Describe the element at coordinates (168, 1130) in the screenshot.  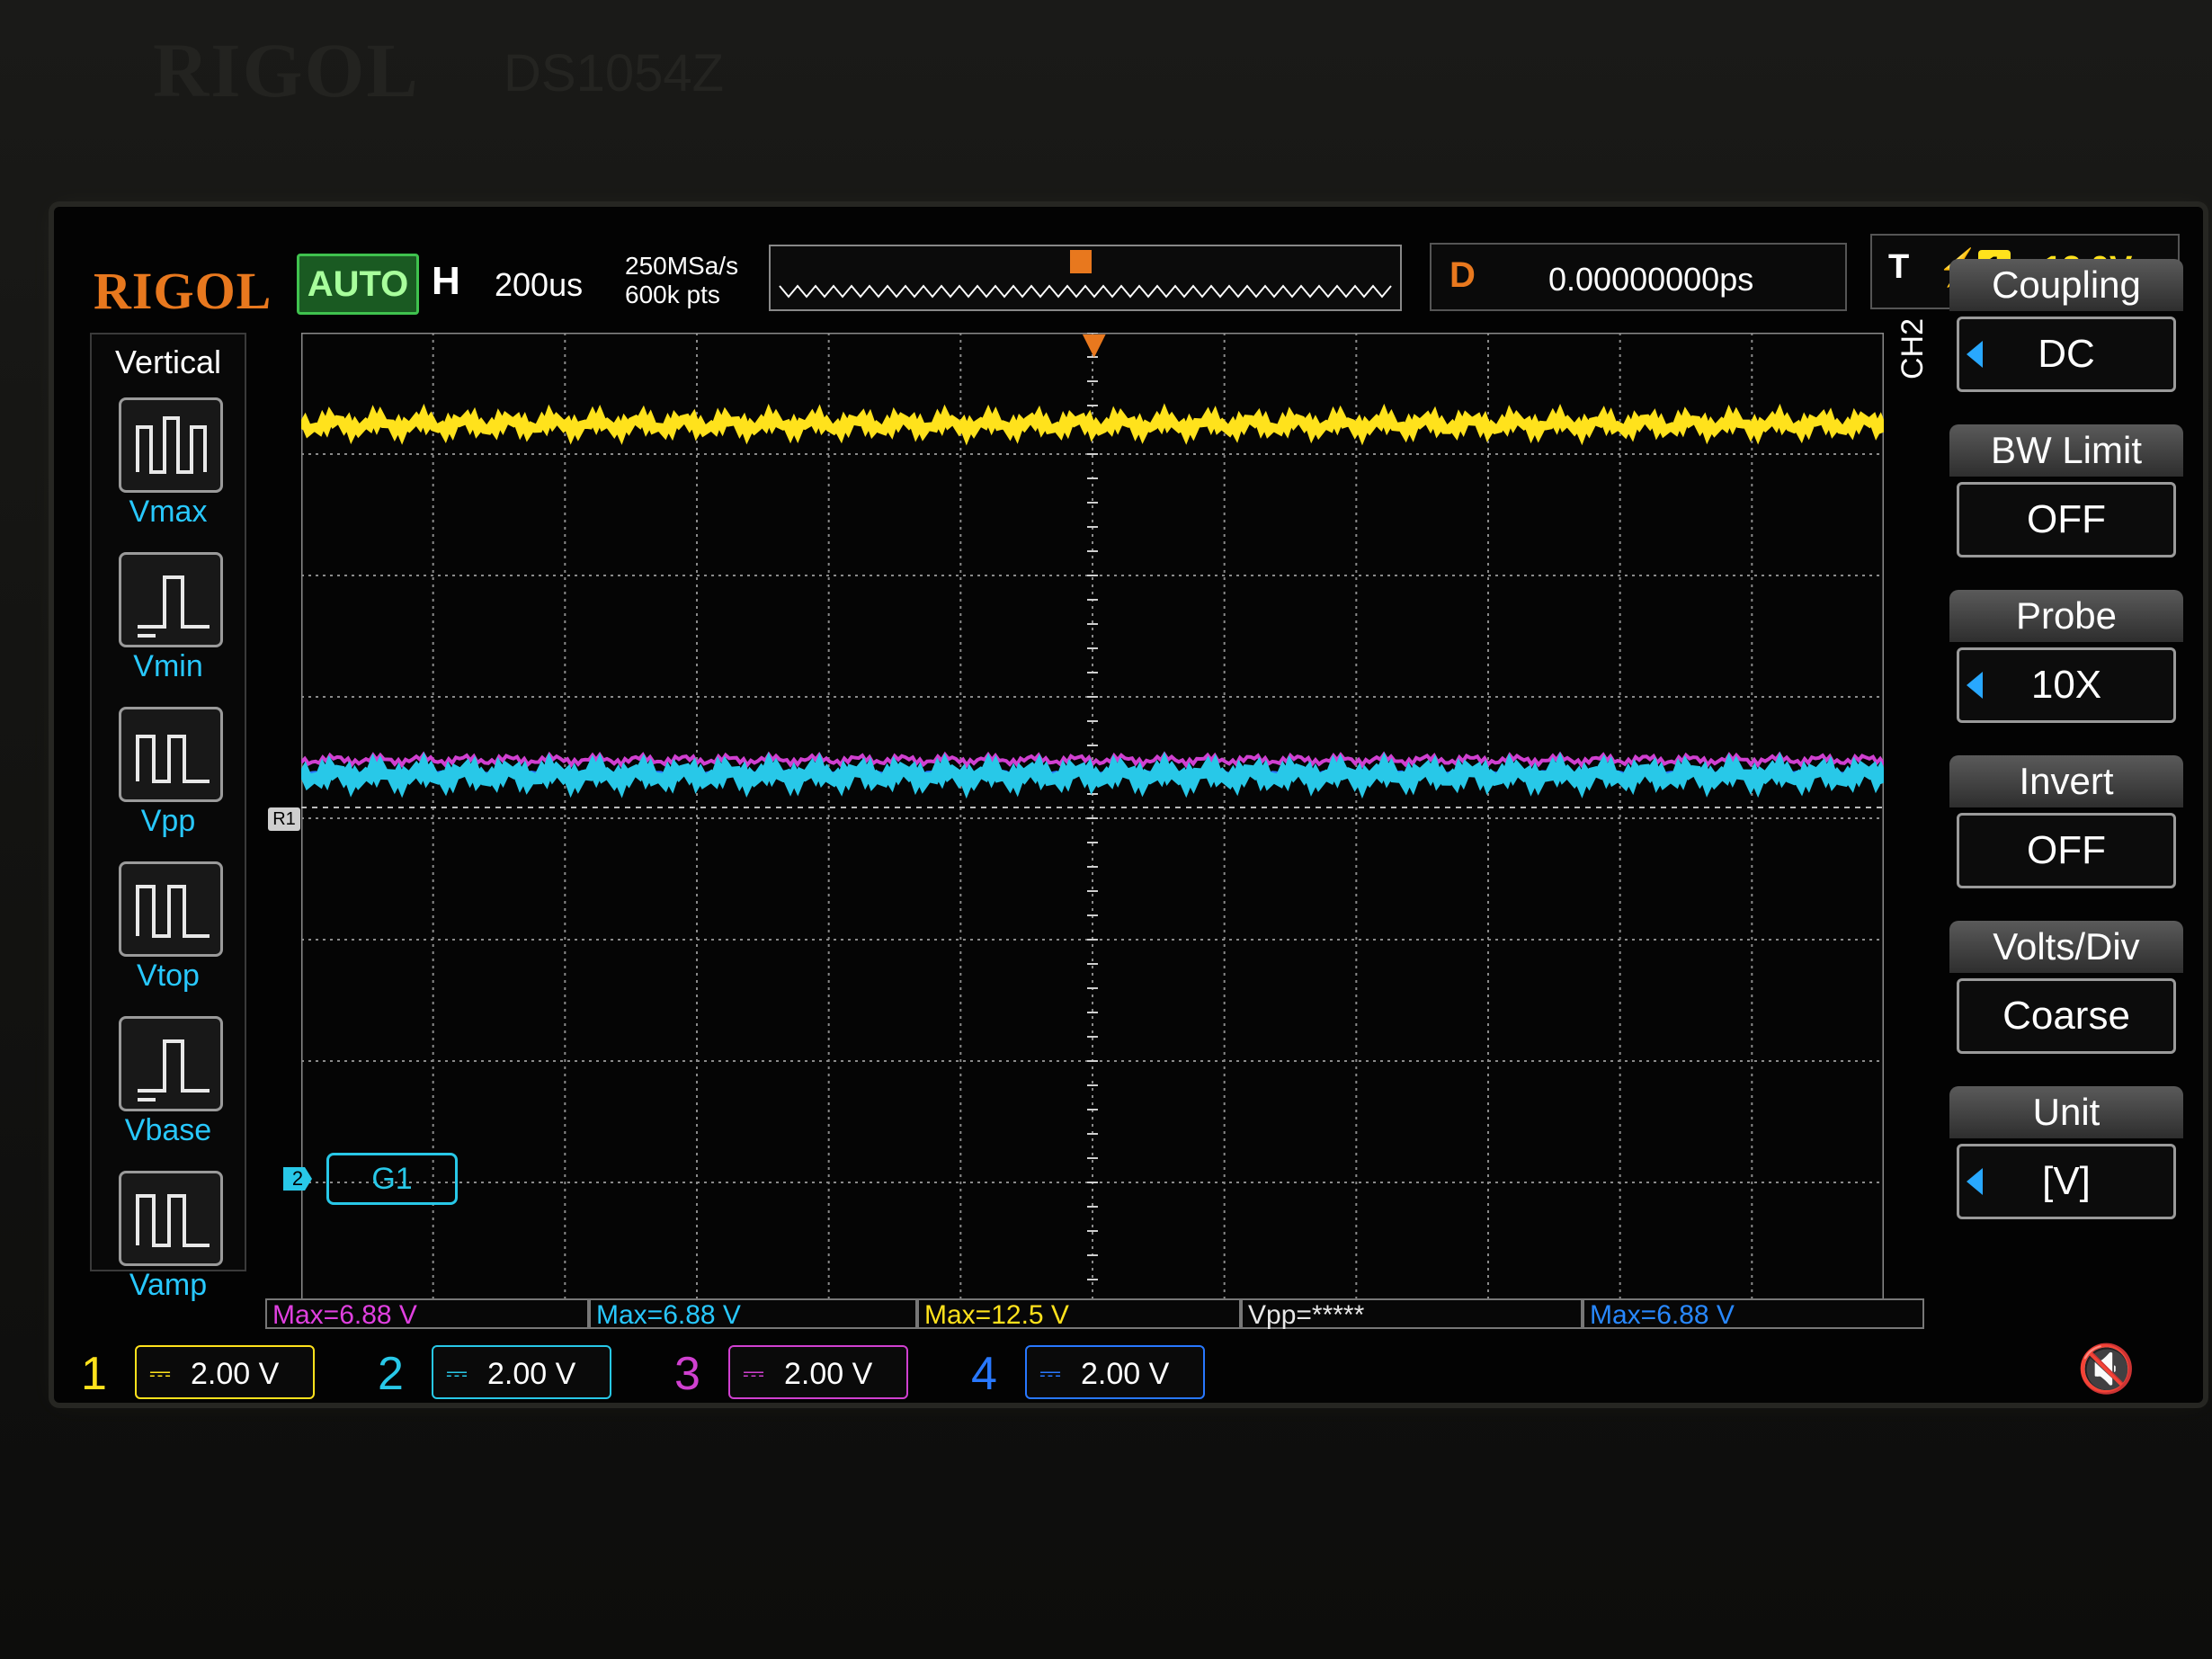
I see `measure-label: Vbase` at that location.